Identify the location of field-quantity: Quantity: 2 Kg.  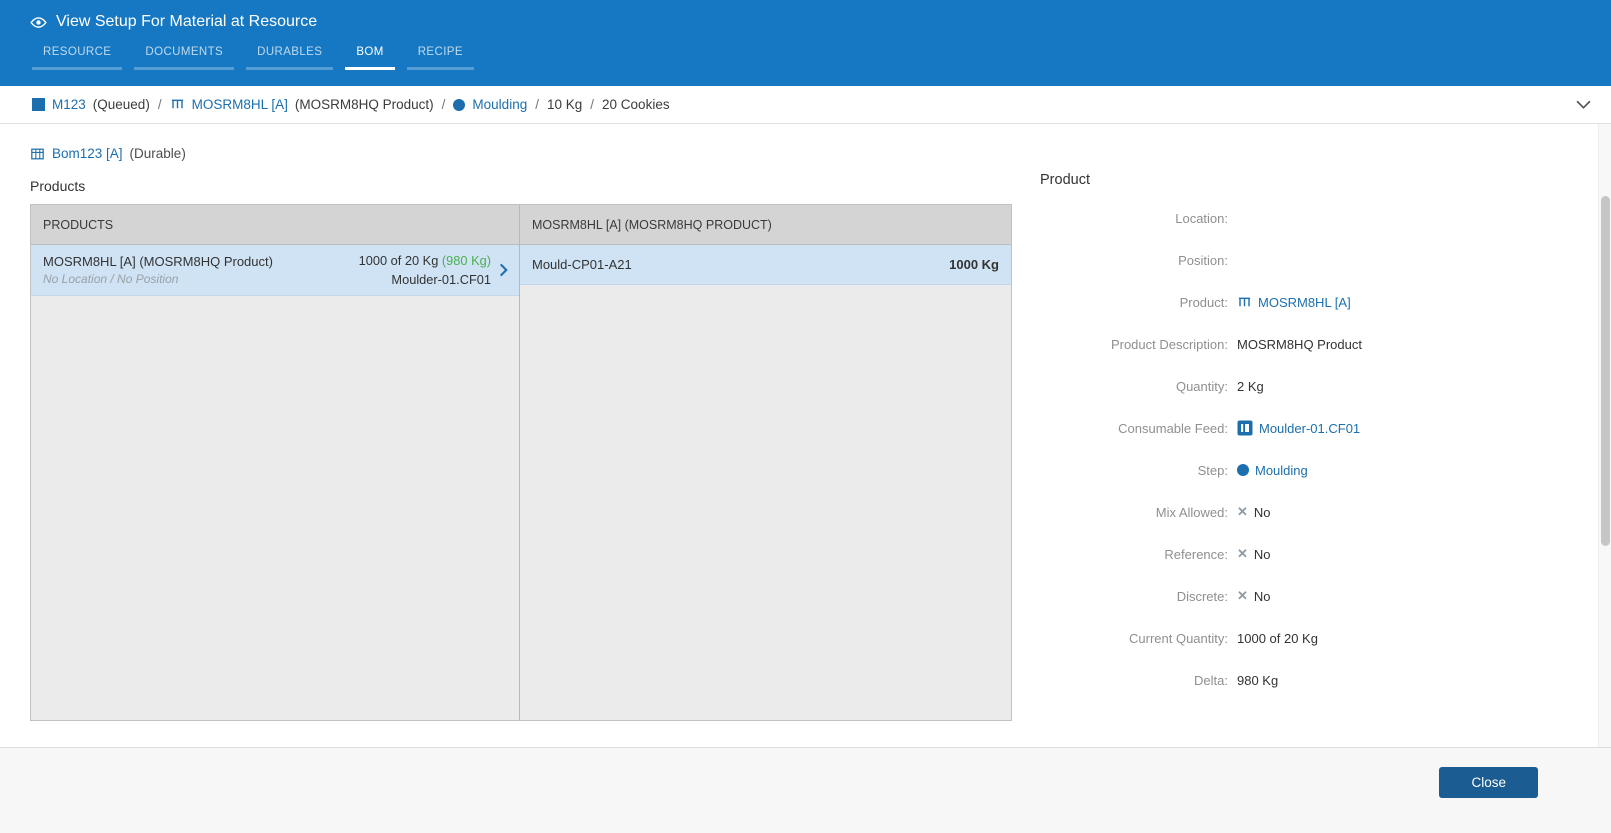
(1275, 386).